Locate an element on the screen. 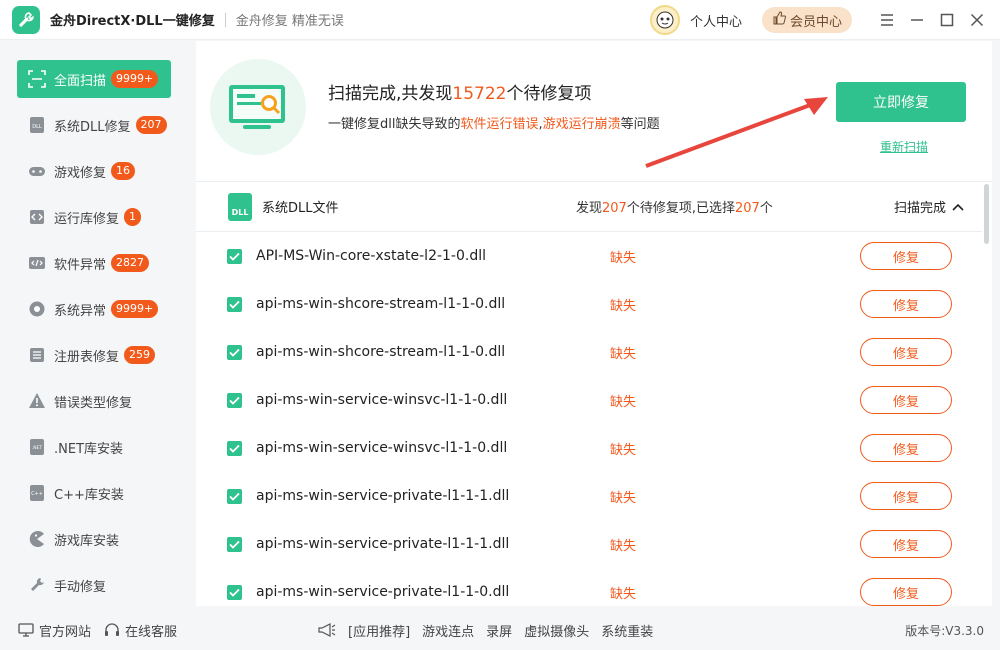 The image size is (1000, 650). chevron-up-icon is located at coordinates (958, 207).